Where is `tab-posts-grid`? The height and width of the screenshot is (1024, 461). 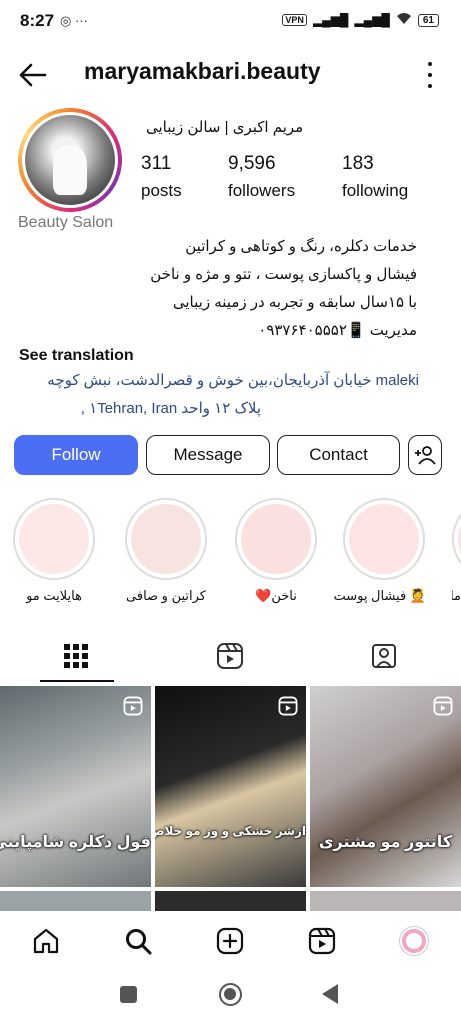 tab-posts-grid is located at coordinates (76, 656).